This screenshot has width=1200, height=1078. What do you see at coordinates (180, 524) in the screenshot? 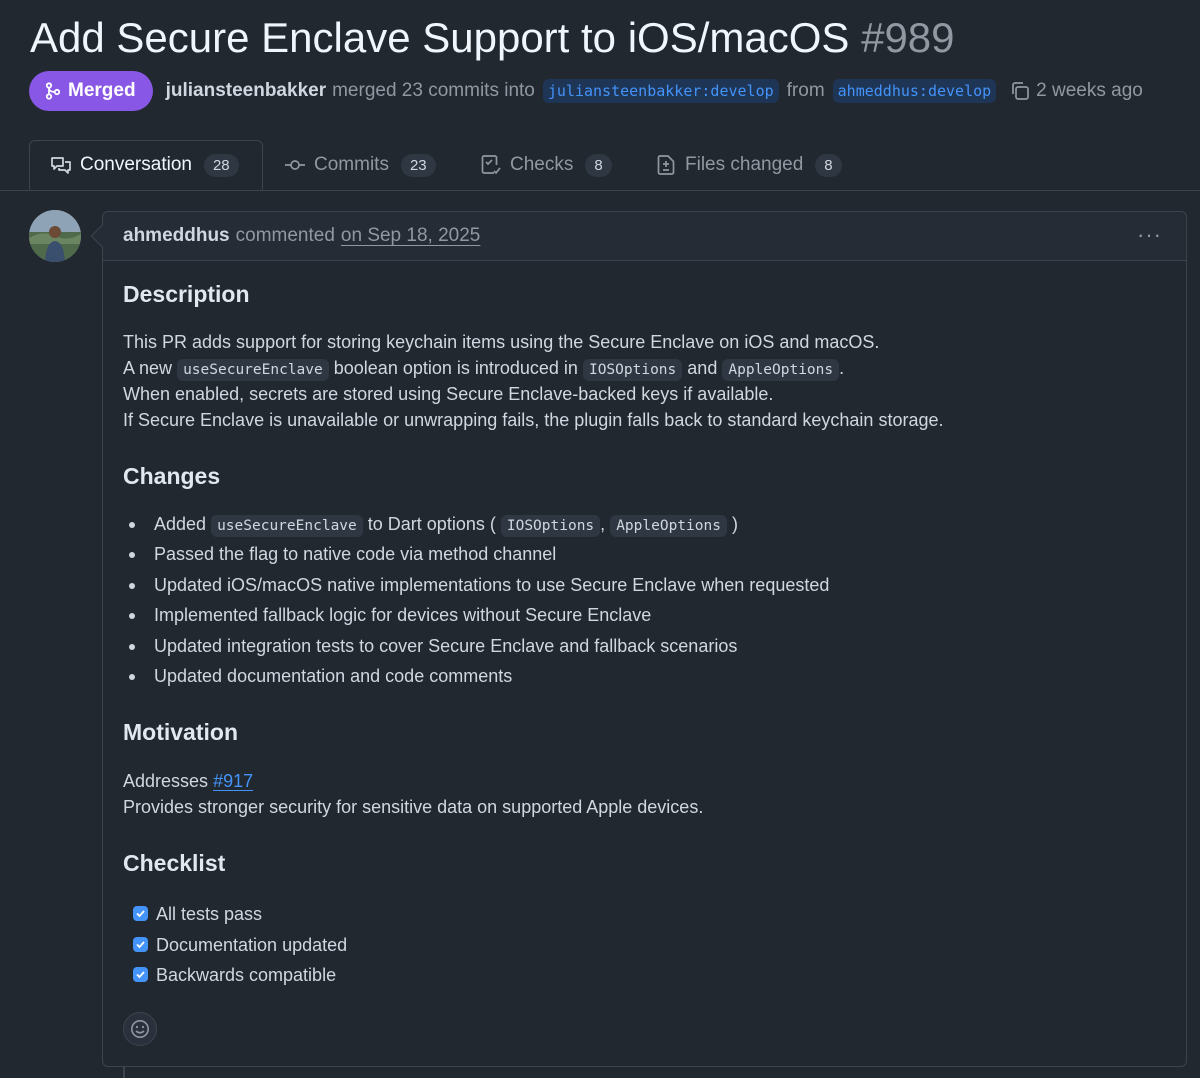
I see `changes-text: Added` at bounding box center [180, 524].